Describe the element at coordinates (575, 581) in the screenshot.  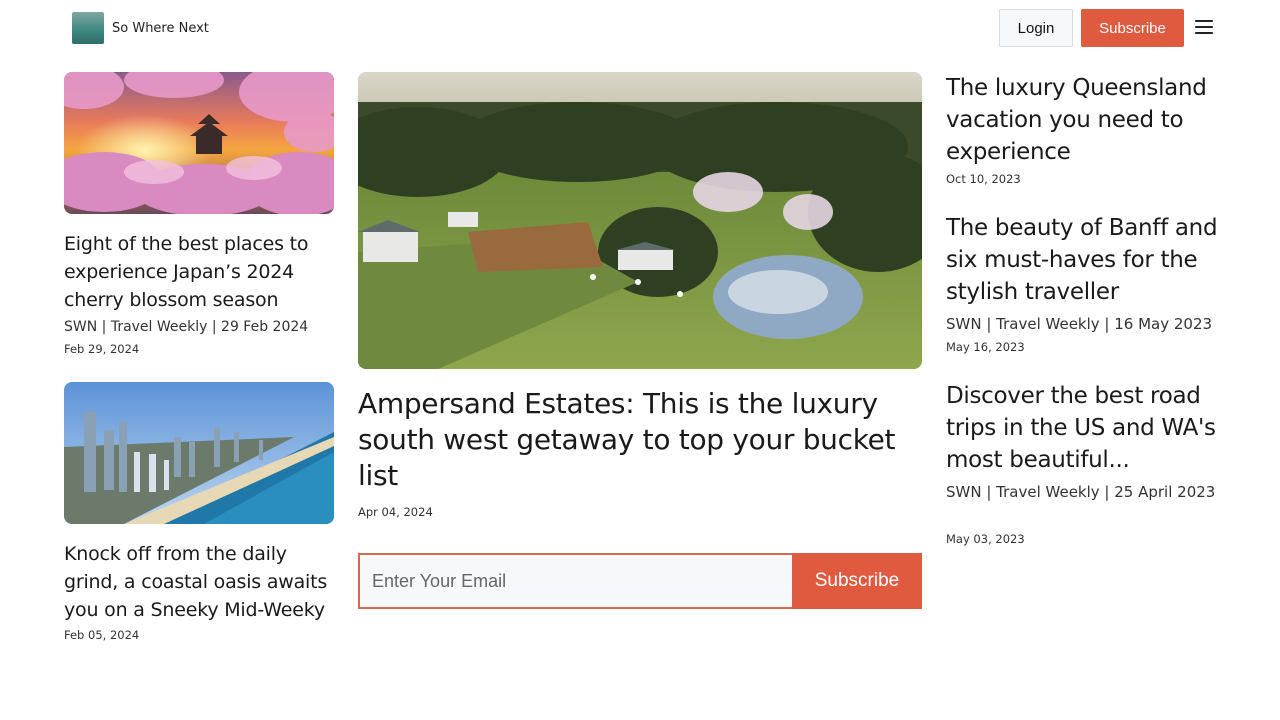
I see `email-input: Enter Your Email` at that location.